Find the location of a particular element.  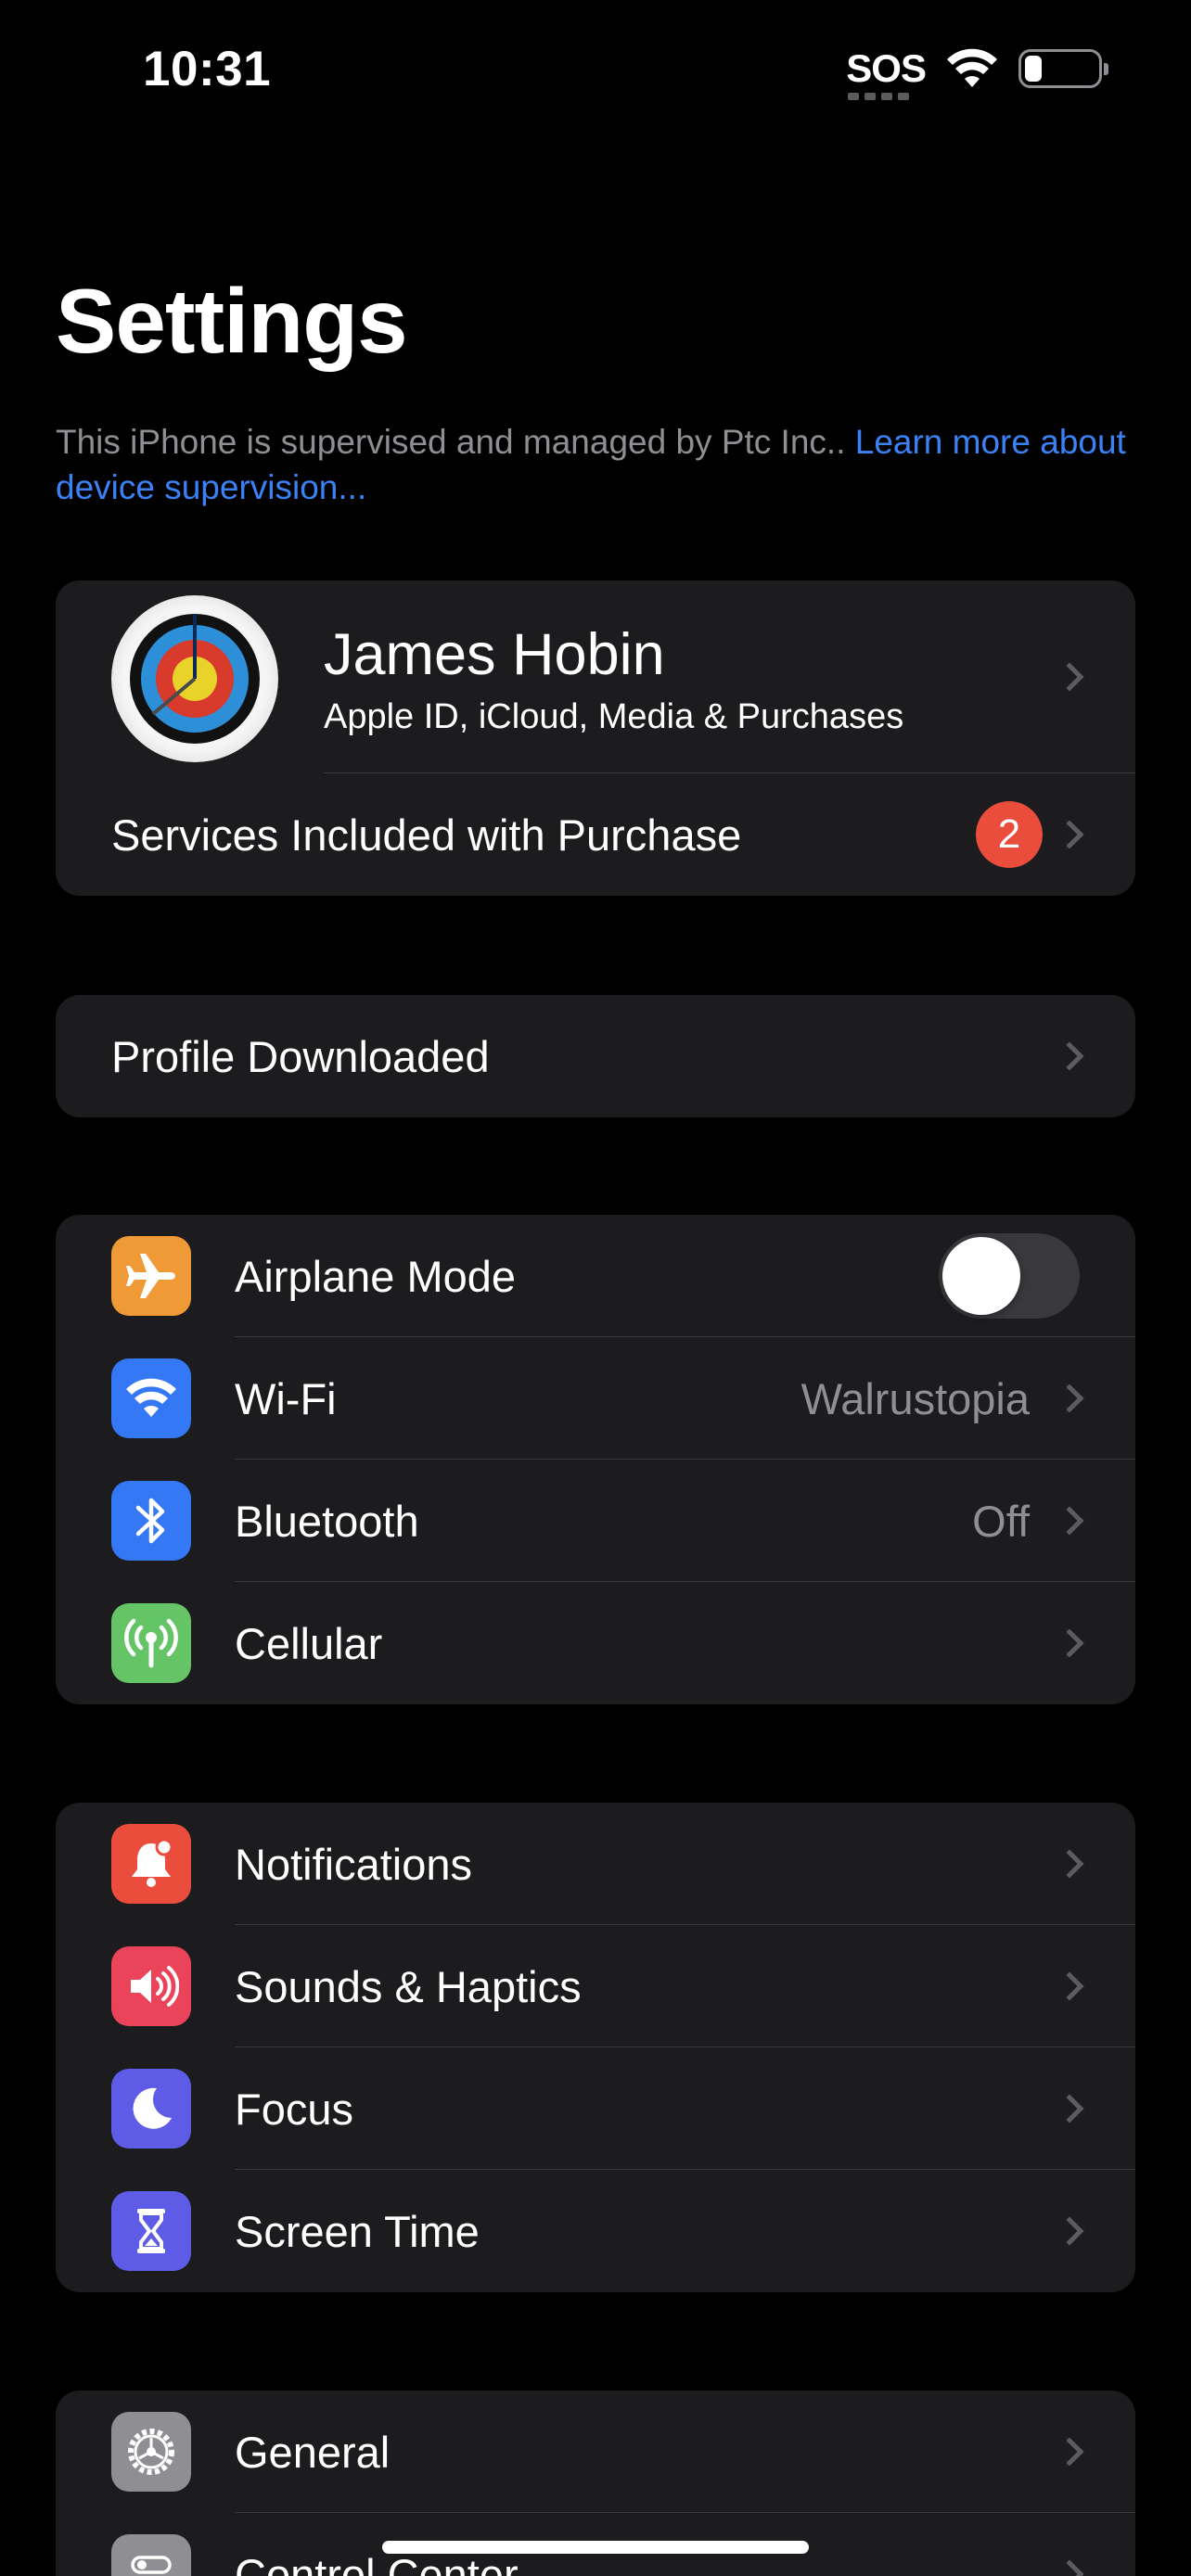

wifi-label: Wi-Fi is located at coordinates (286, 1398).